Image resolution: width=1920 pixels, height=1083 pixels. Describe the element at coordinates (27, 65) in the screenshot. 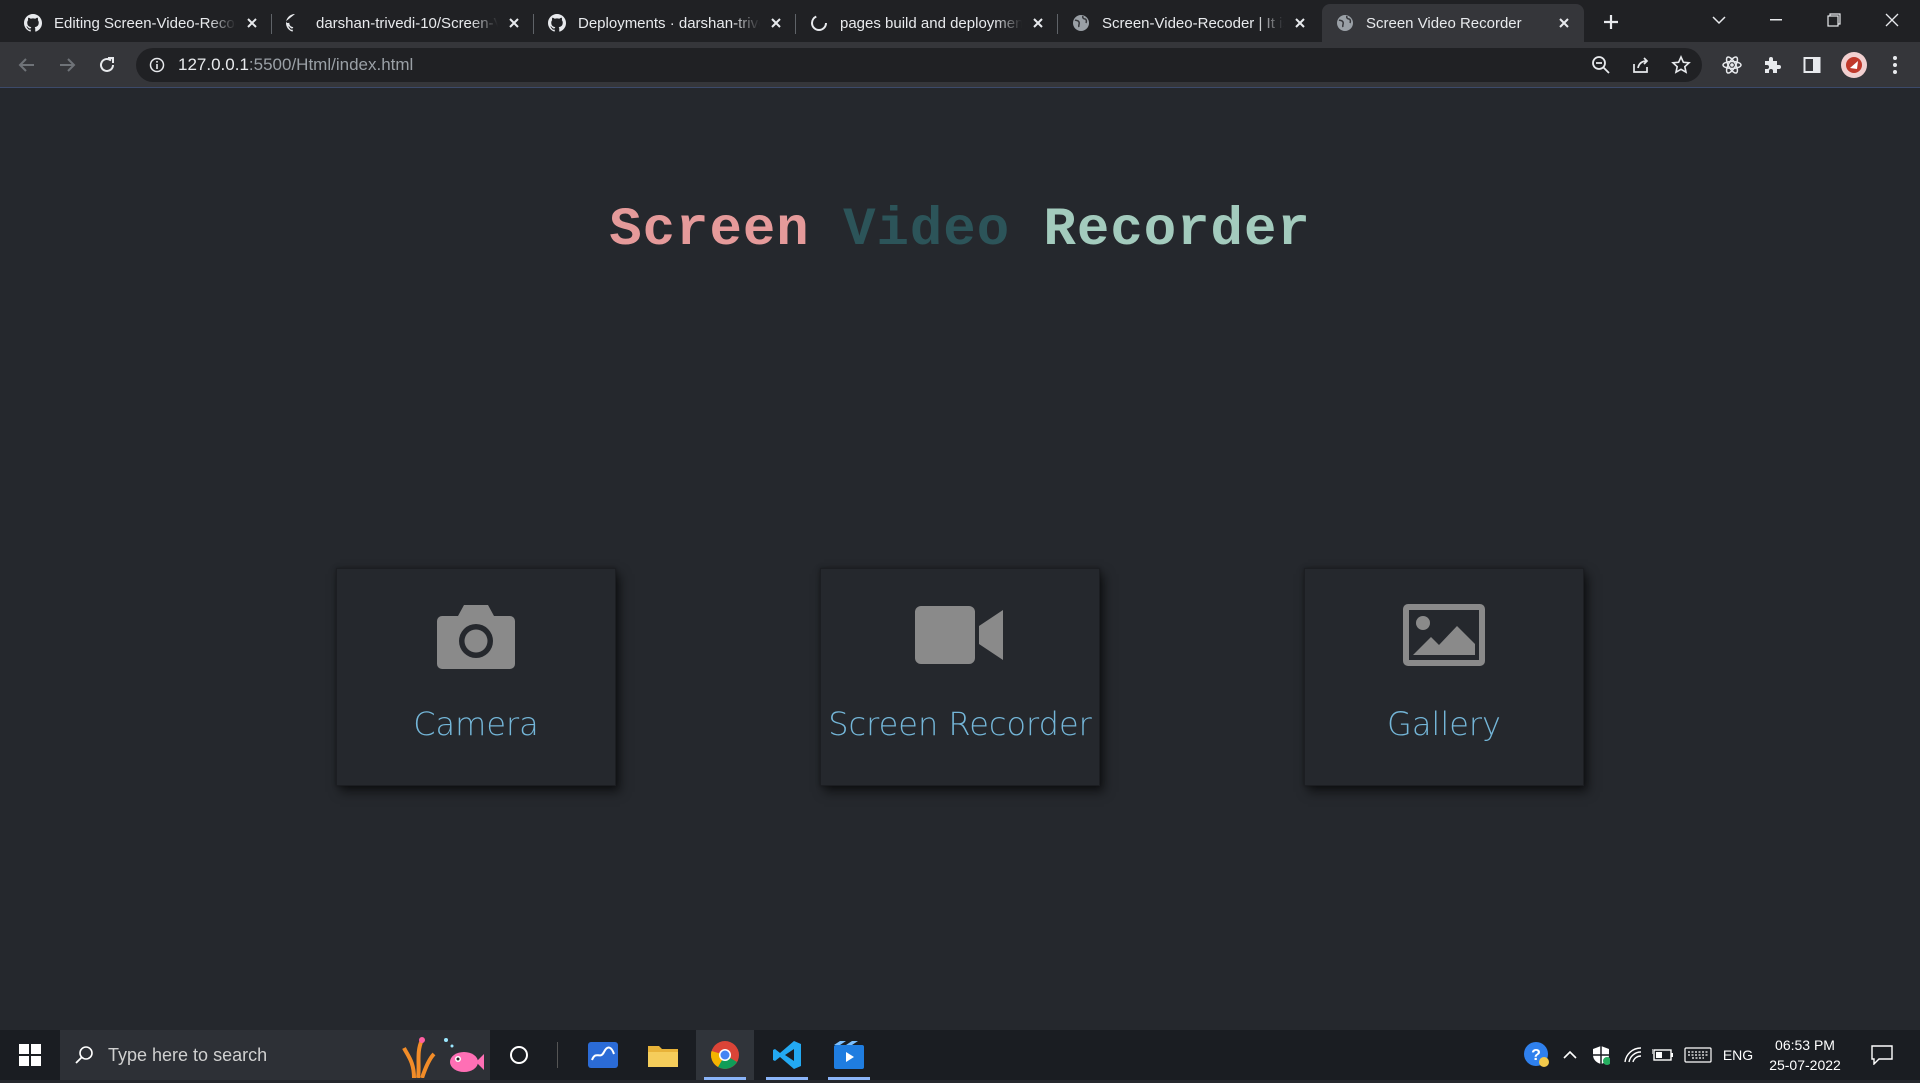

I see `back-button` at that location.